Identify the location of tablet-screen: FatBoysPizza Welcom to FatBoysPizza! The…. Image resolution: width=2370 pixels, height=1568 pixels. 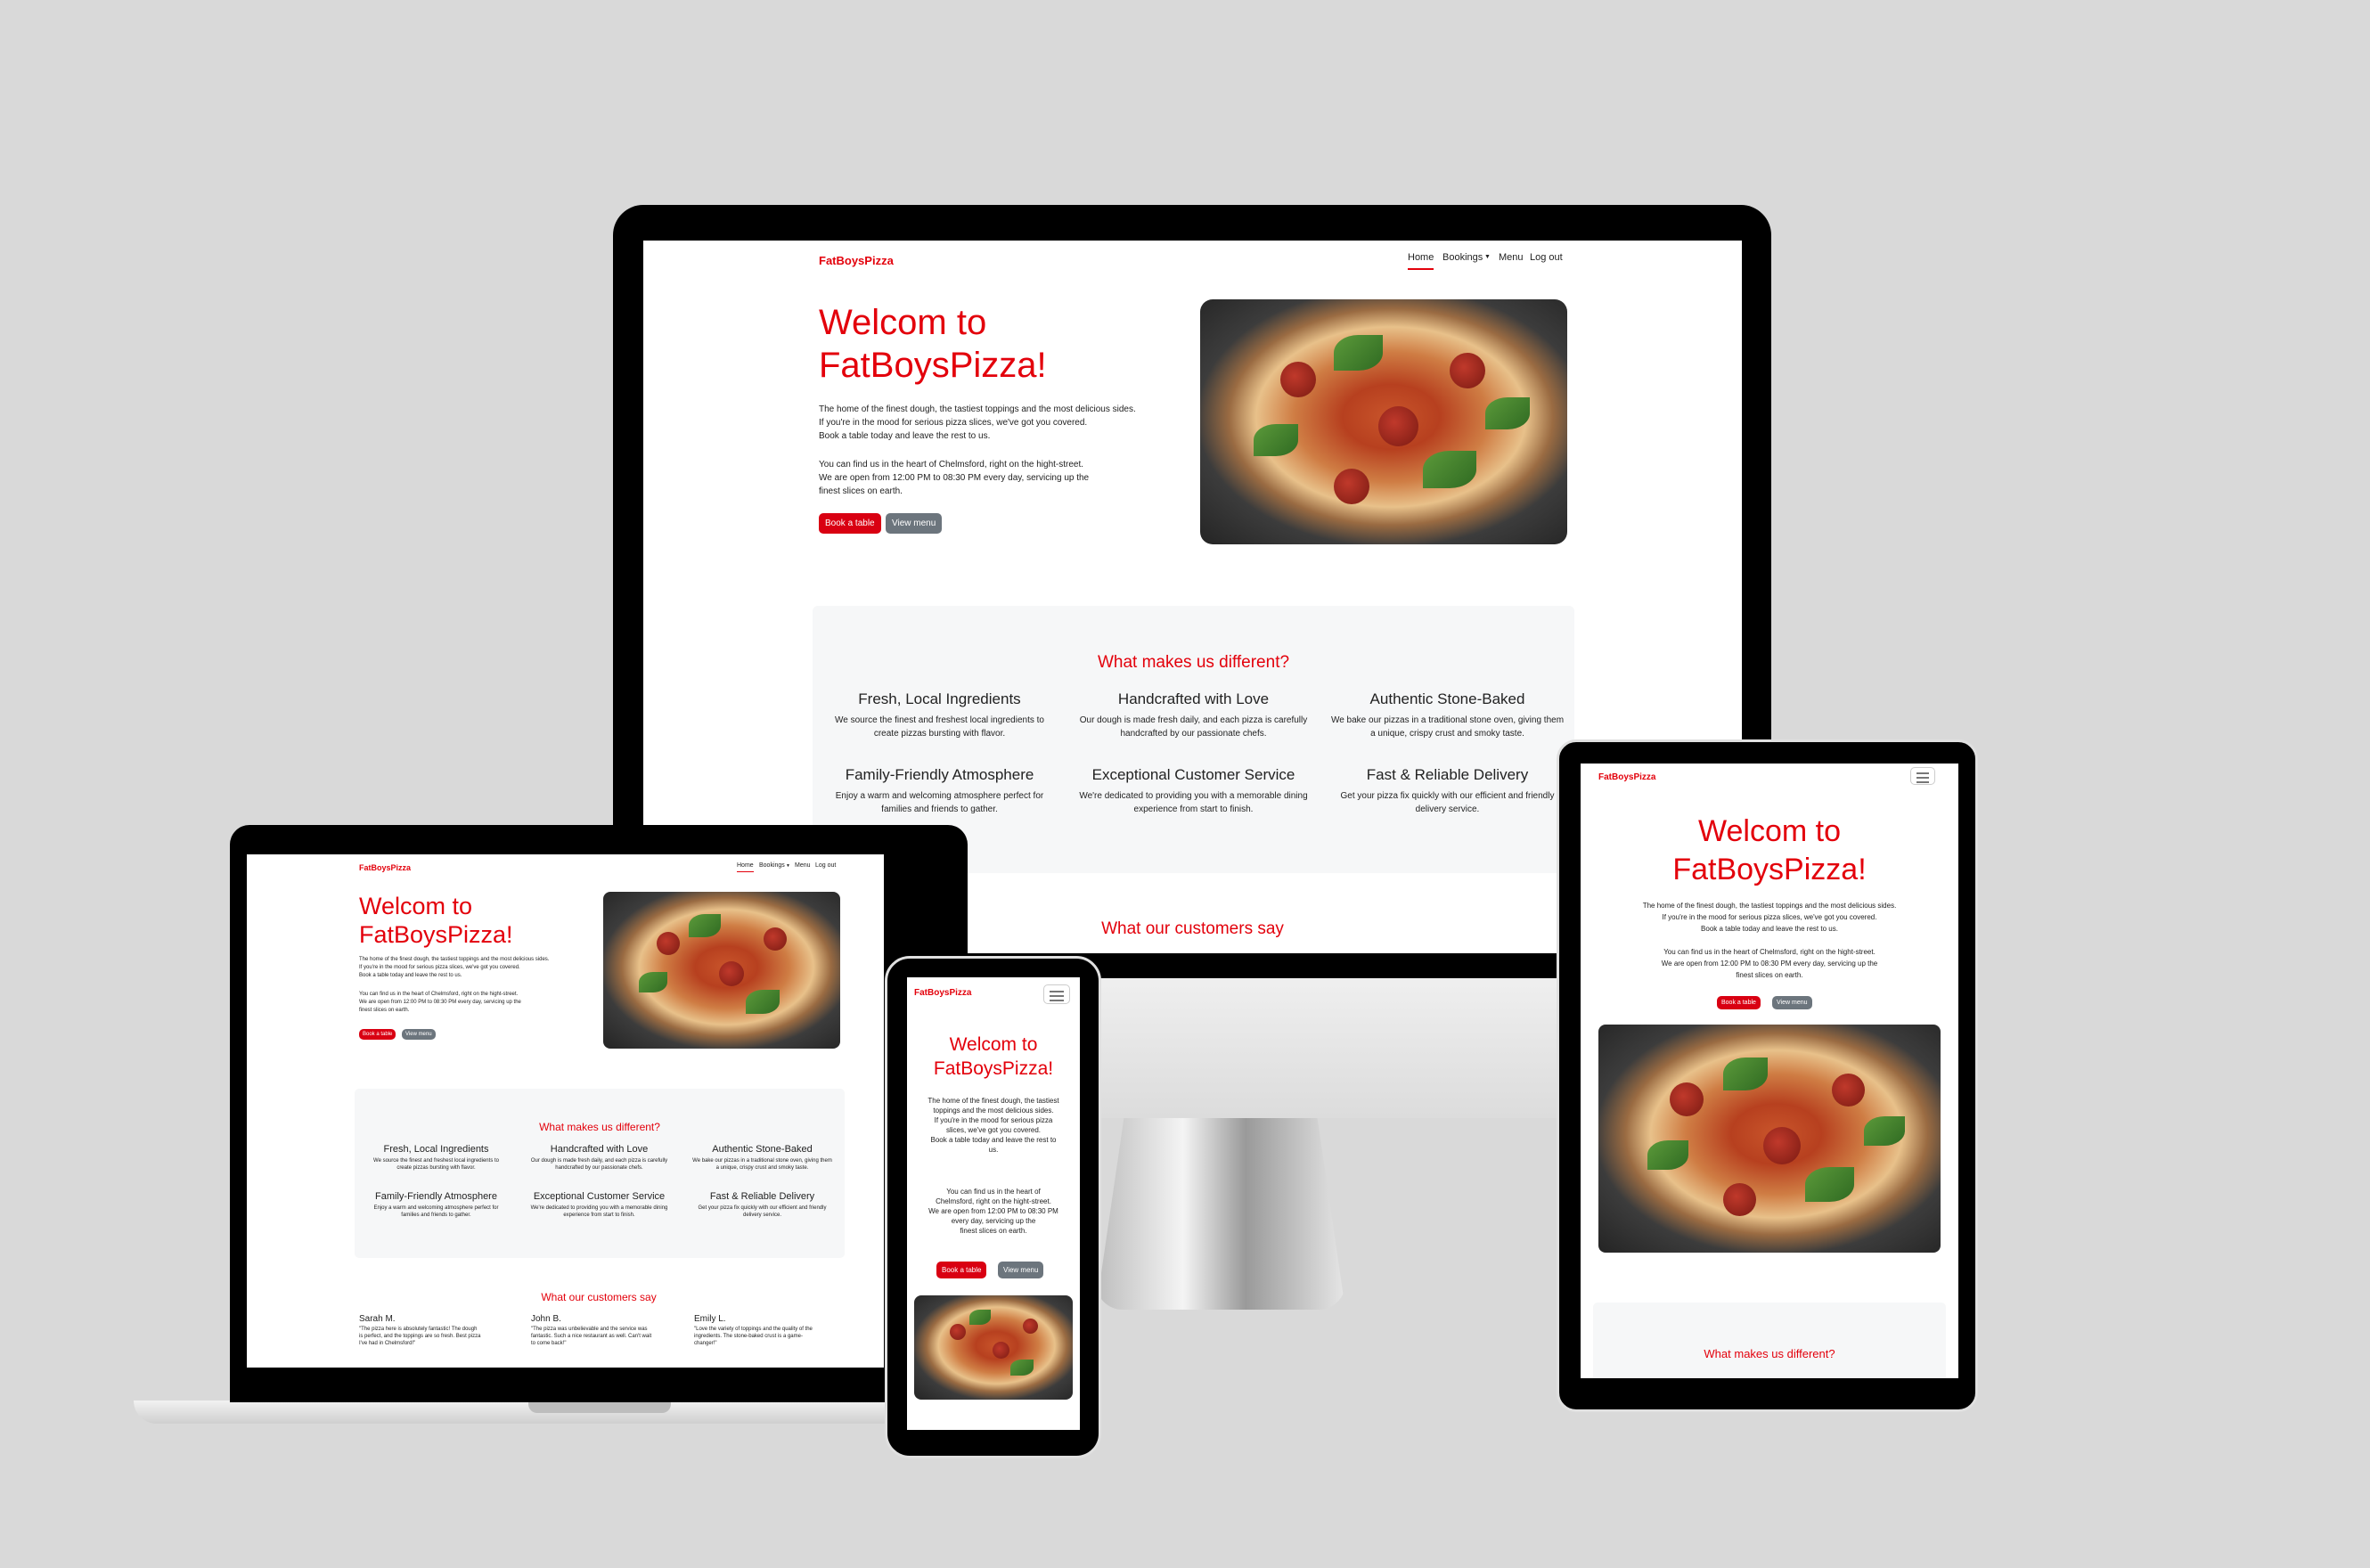
(1769, 1071).